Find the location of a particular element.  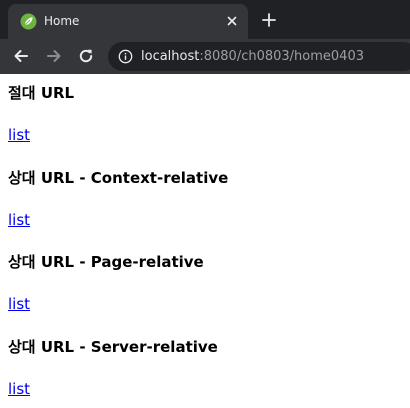

heading-absolute-url: 절대 URL is located at coordinates (41, 93).